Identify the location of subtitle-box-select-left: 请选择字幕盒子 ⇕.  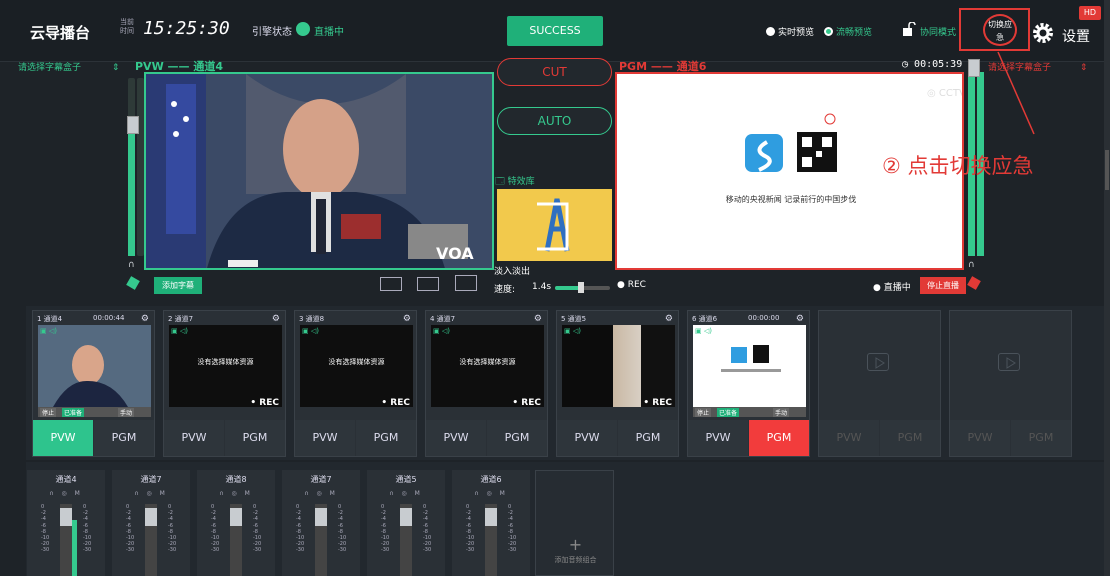
(68, 66).